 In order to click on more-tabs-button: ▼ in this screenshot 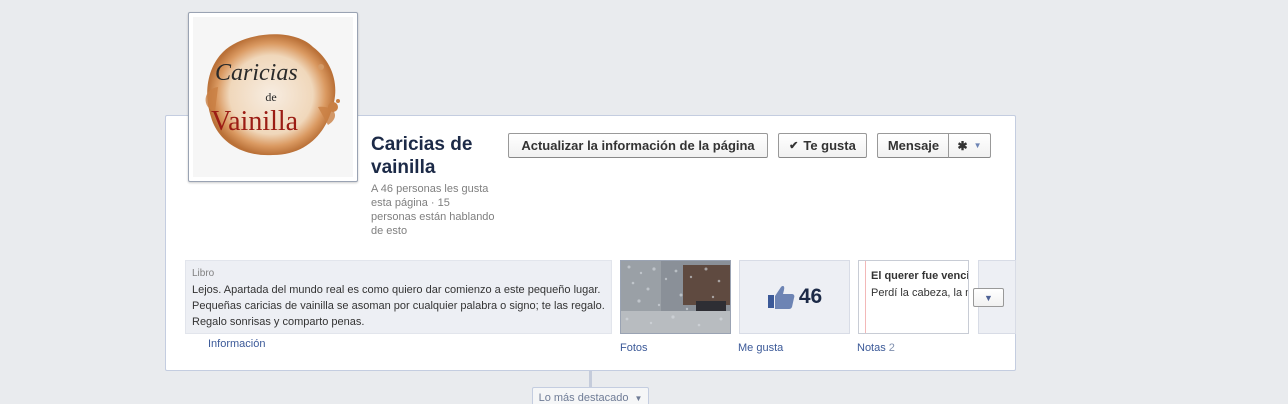, I will do `click(988, 297)`.